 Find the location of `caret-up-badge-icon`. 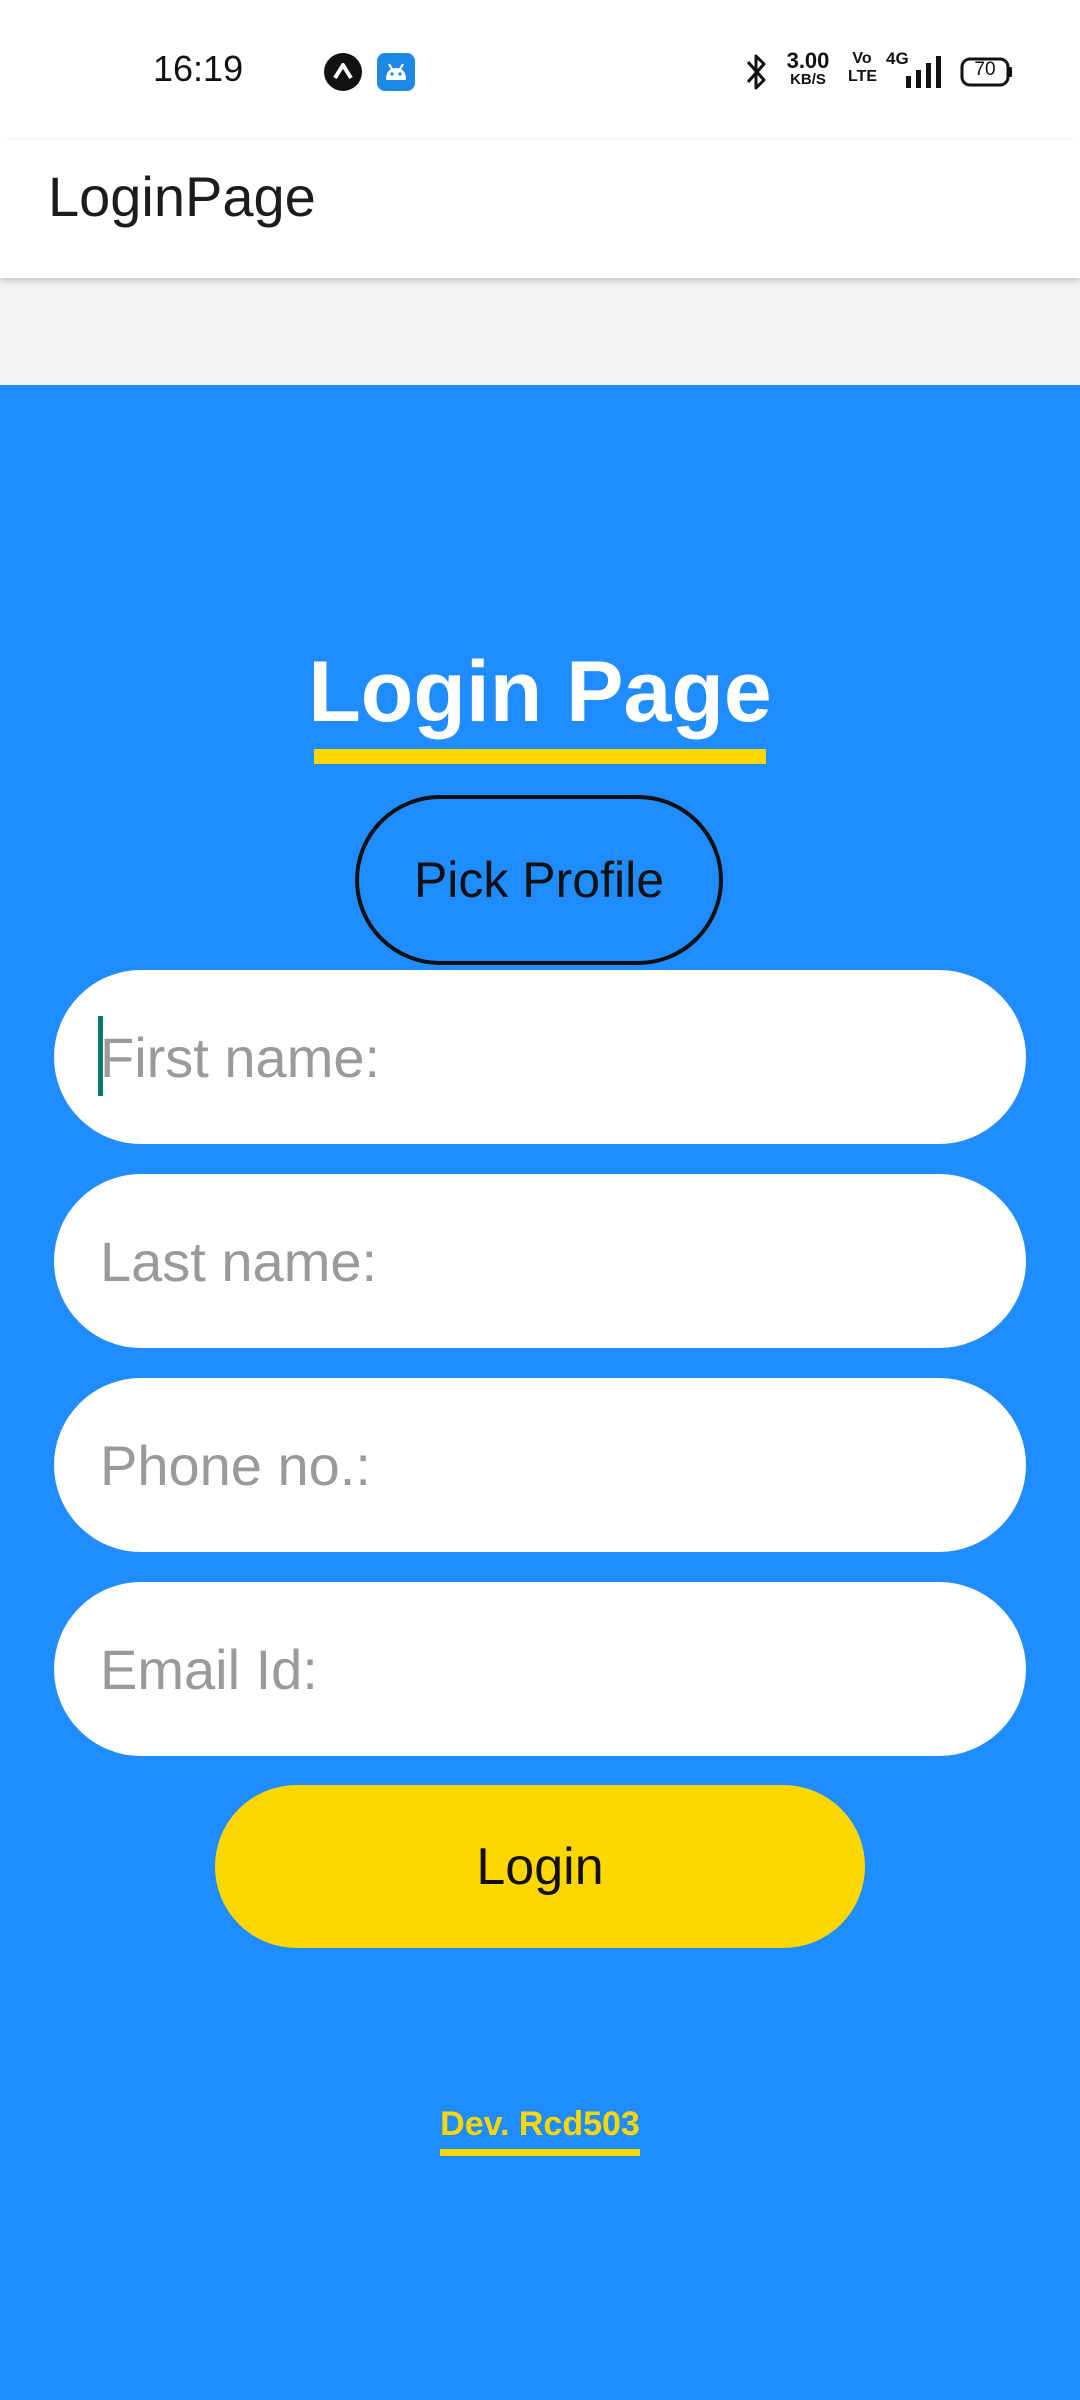

caret-up-badge-icon is located at coordinates (343, 72).